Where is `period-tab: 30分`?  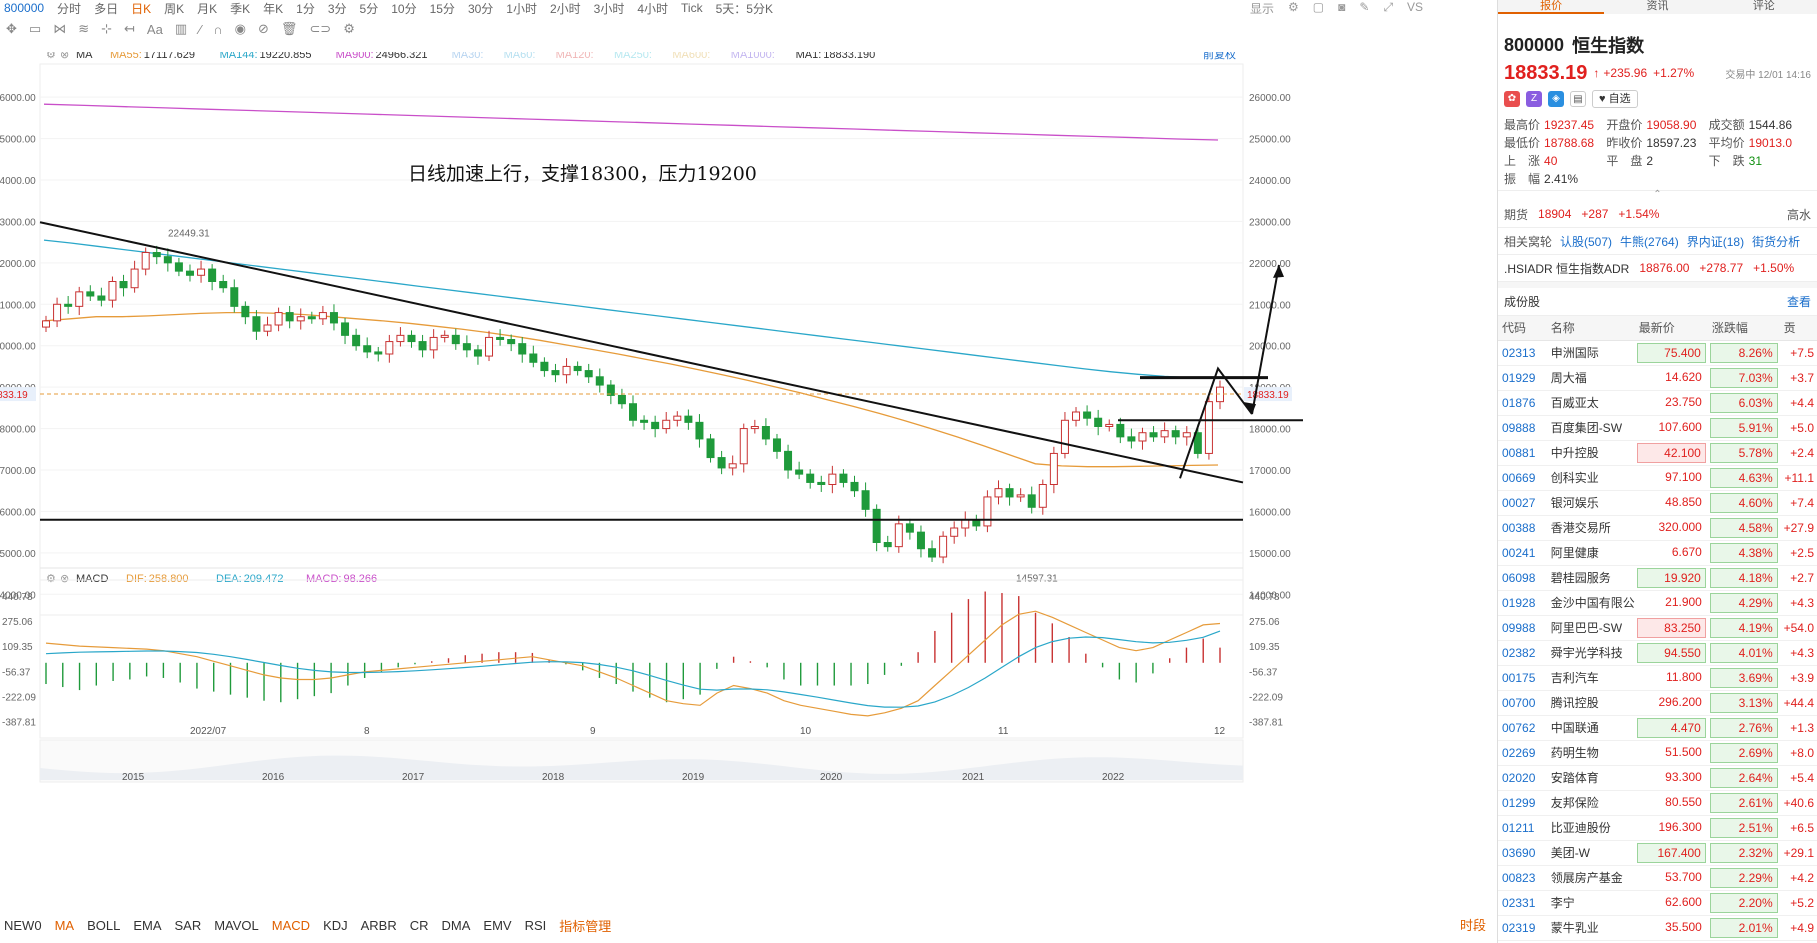 period-tab: 30分 is located at coordinates (483, 8).